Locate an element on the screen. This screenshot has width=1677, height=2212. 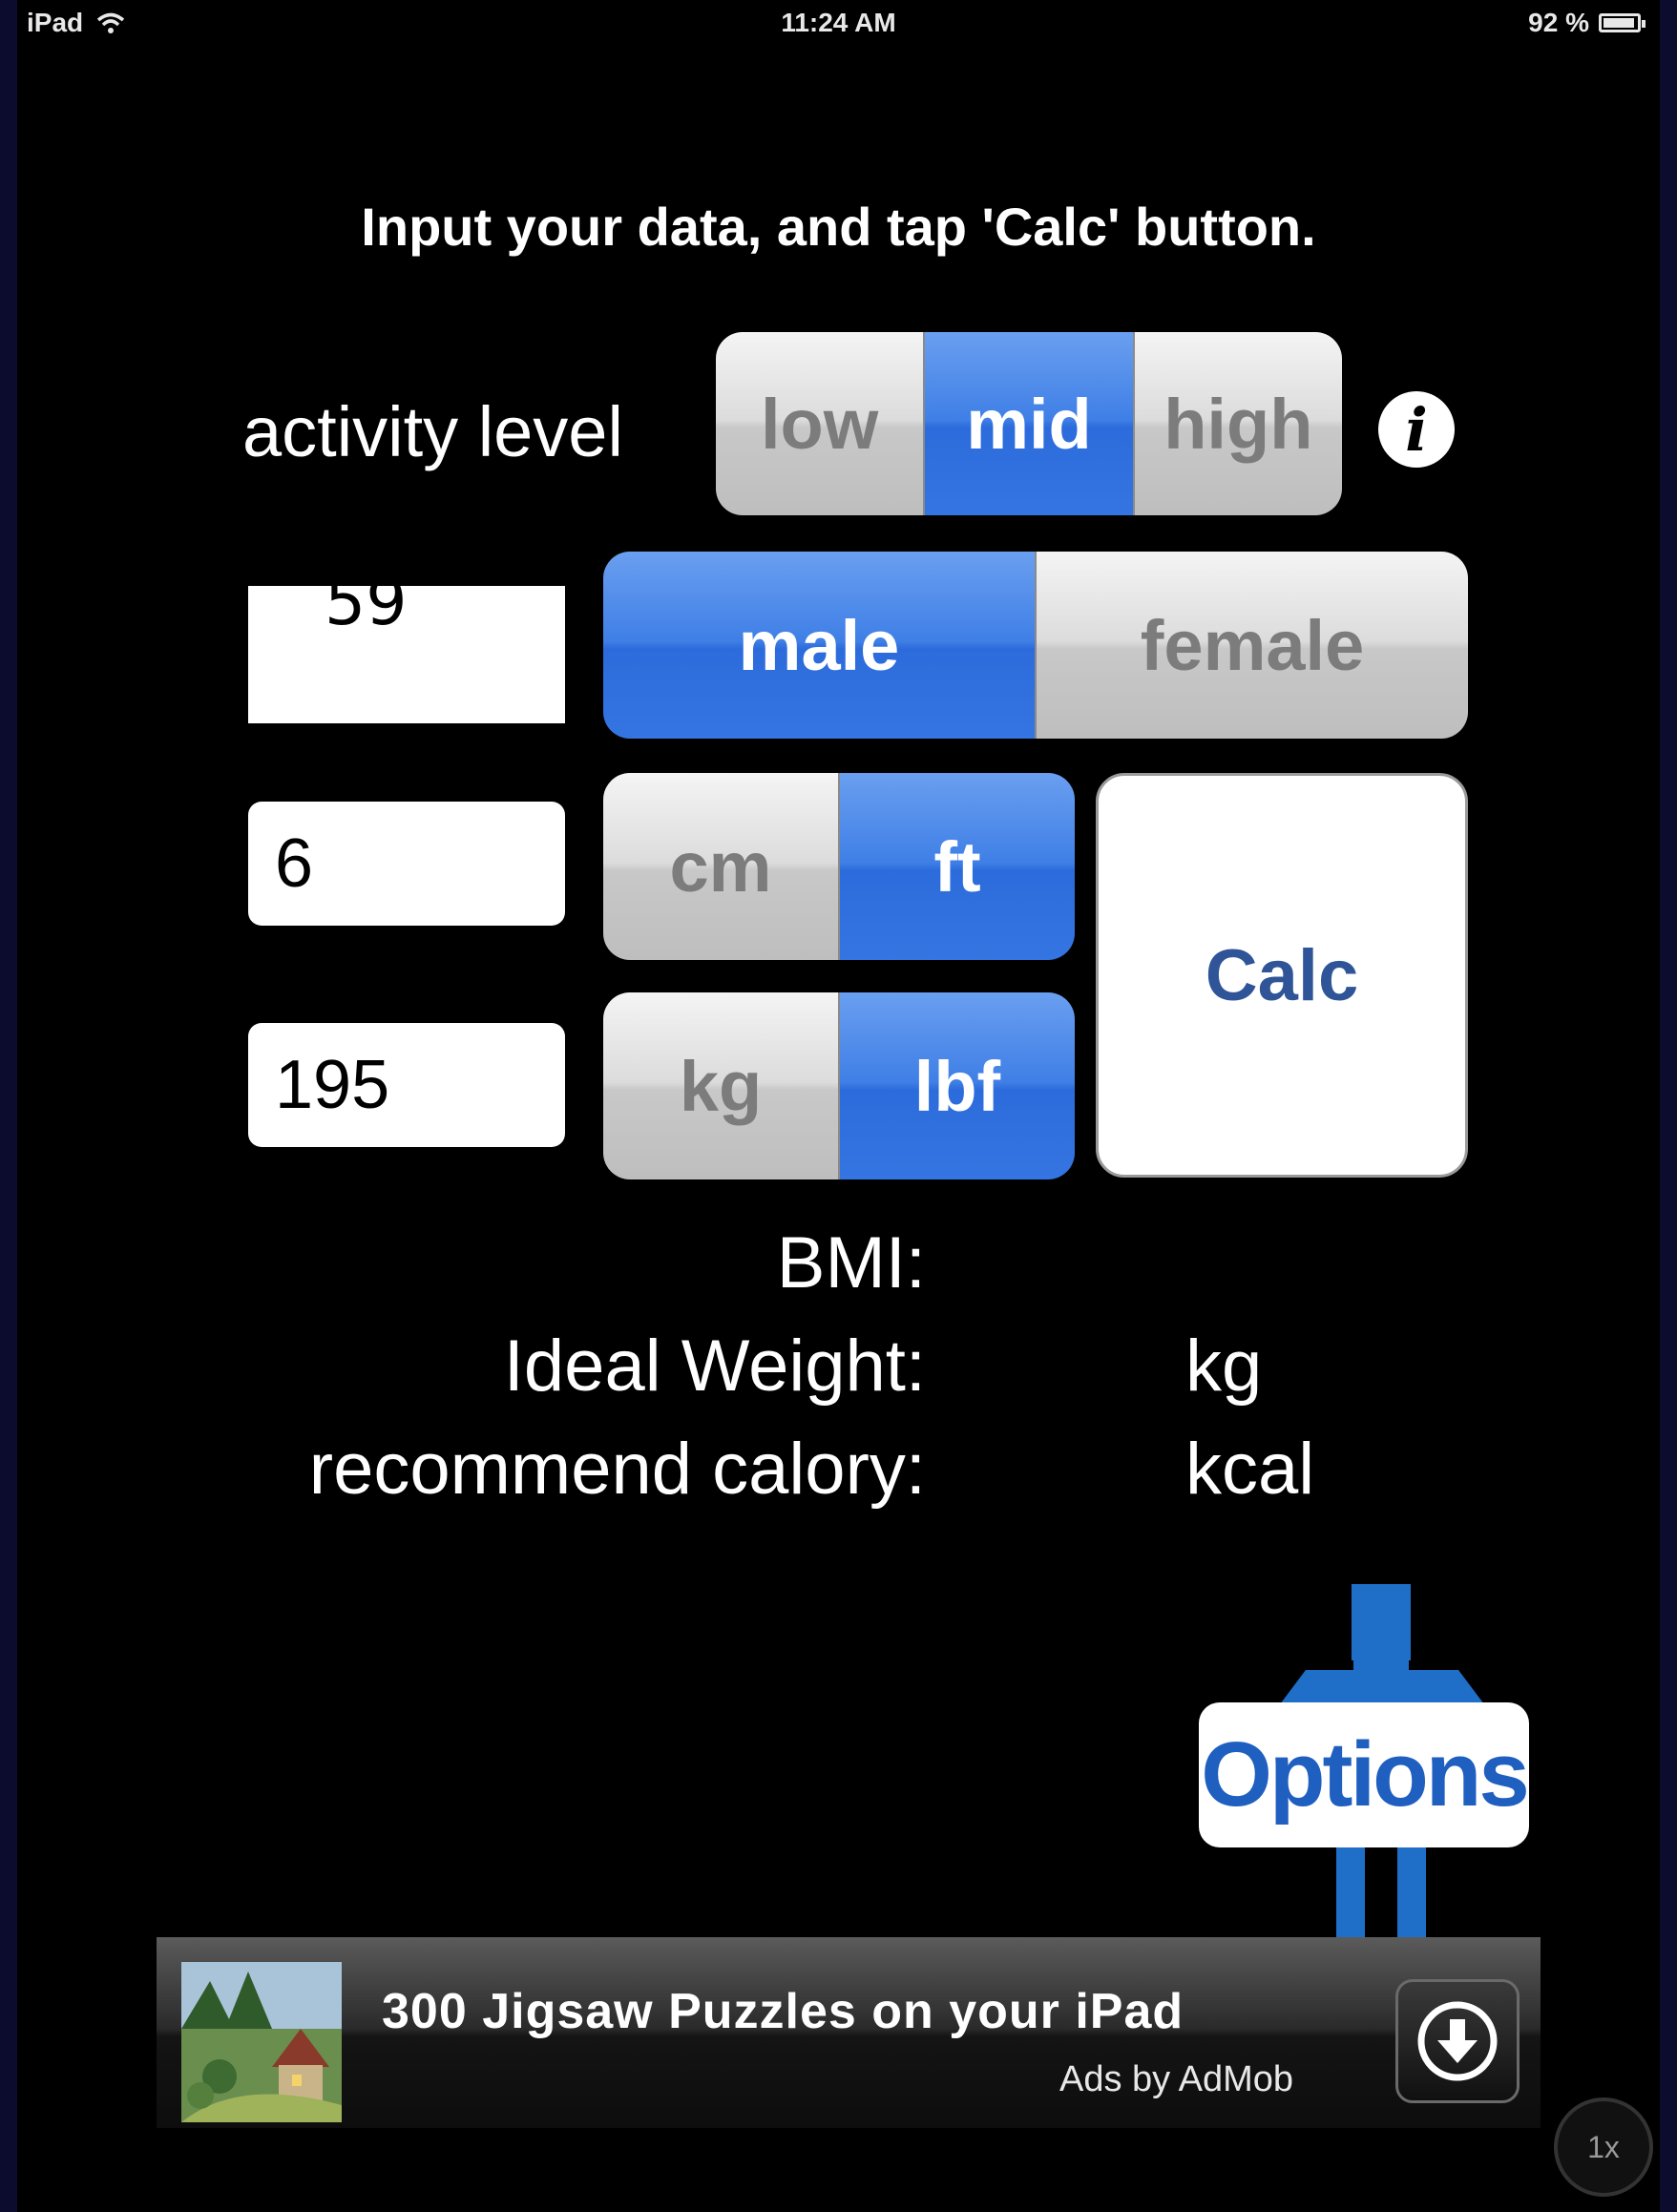
gender-selector: male female is located at coordinates (1035, 645).